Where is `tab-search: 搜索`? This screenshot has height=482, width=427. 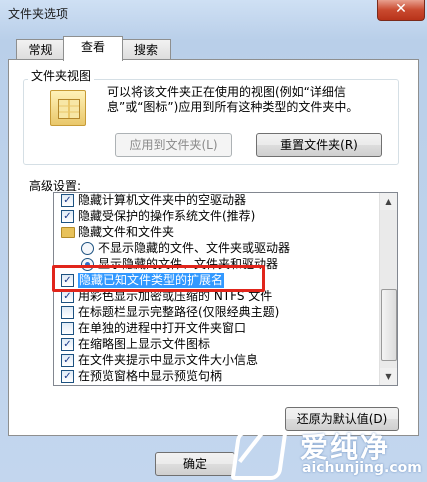
tab-search: 搜索 is located at coordinates (146, 49).